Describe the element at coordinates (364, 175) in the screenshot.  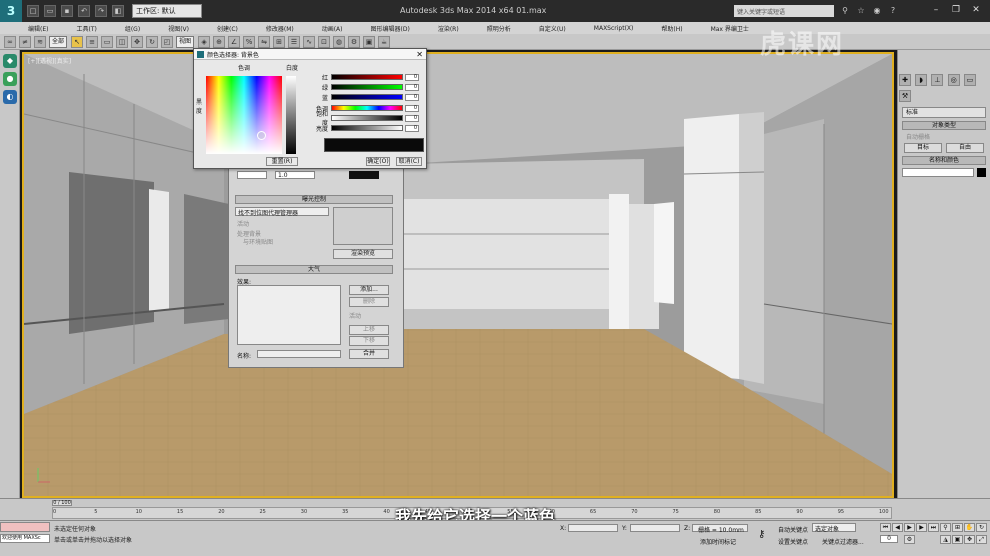
I see `ambient-swatch` at that location.